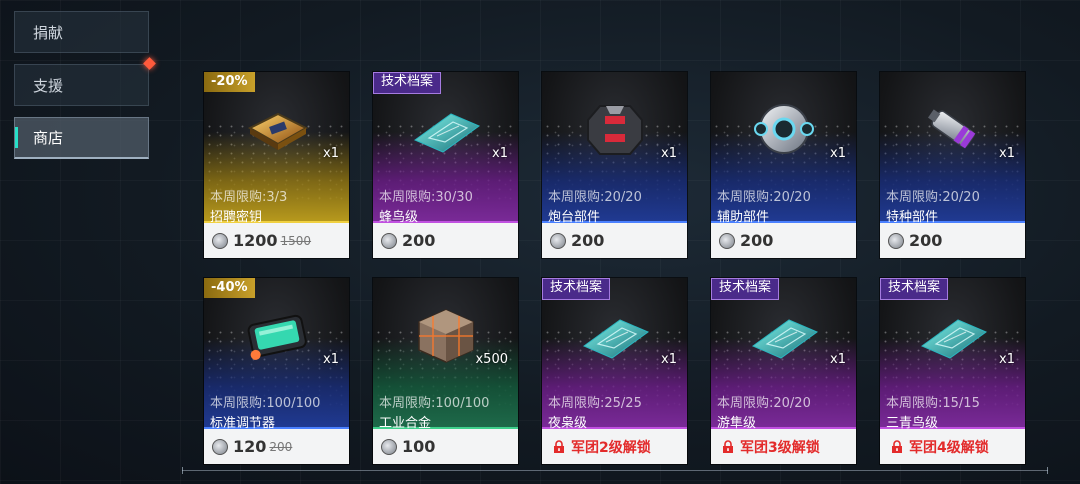 Image resolution: width=1080 pixels, height=484 pixels. I want to click on weekly-limit: 本周限购:15/15, so click(933, 403).